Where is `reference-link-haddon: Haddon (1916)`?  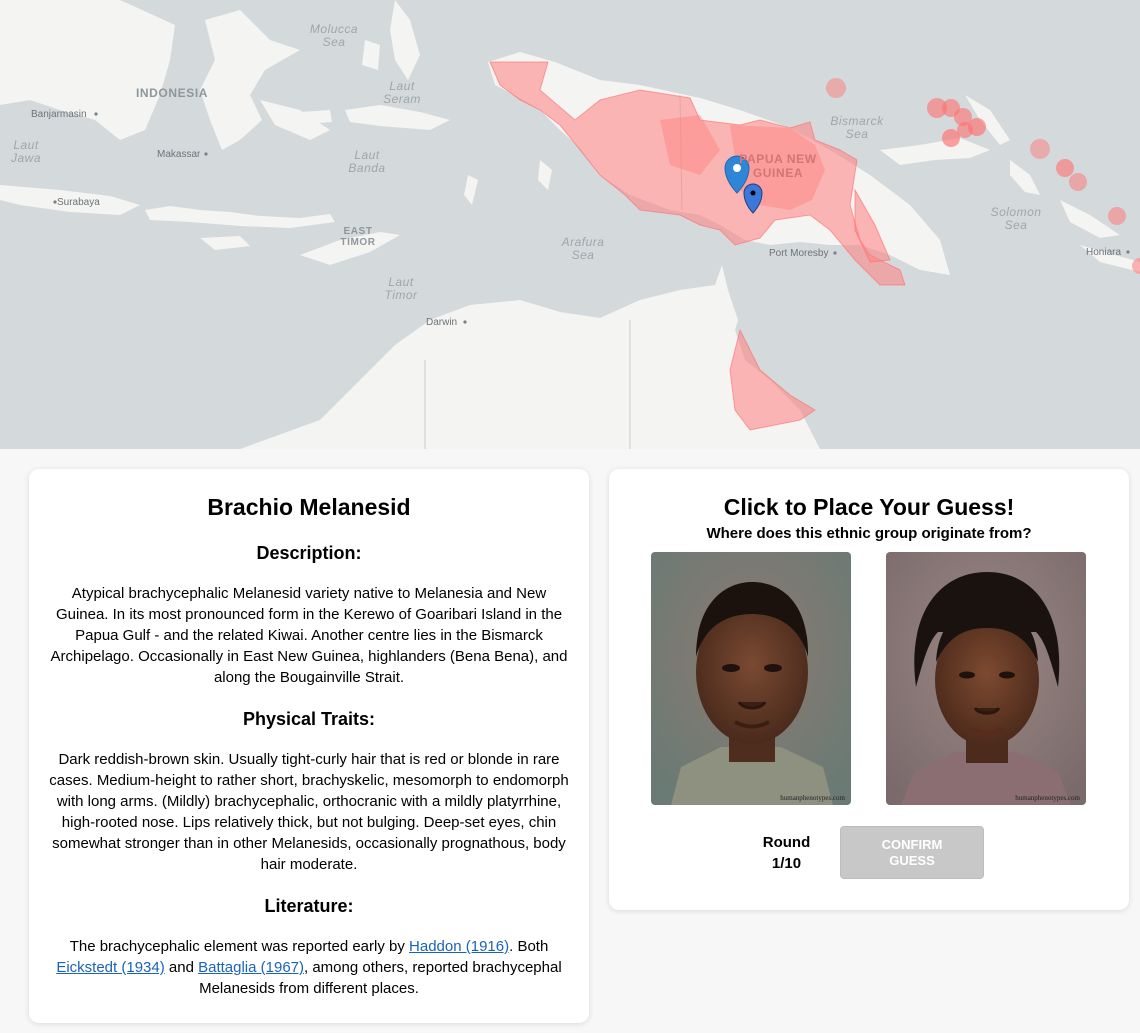 reference-link-haddon: Haddon (1916) is located at coordinates (459, 946).